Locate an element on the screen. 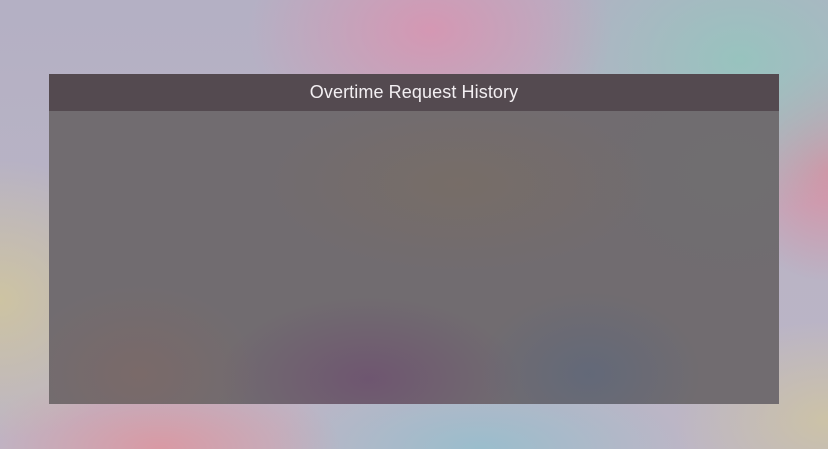  window-title-bar: Overtime Request History is located at coordinates (414, 92).